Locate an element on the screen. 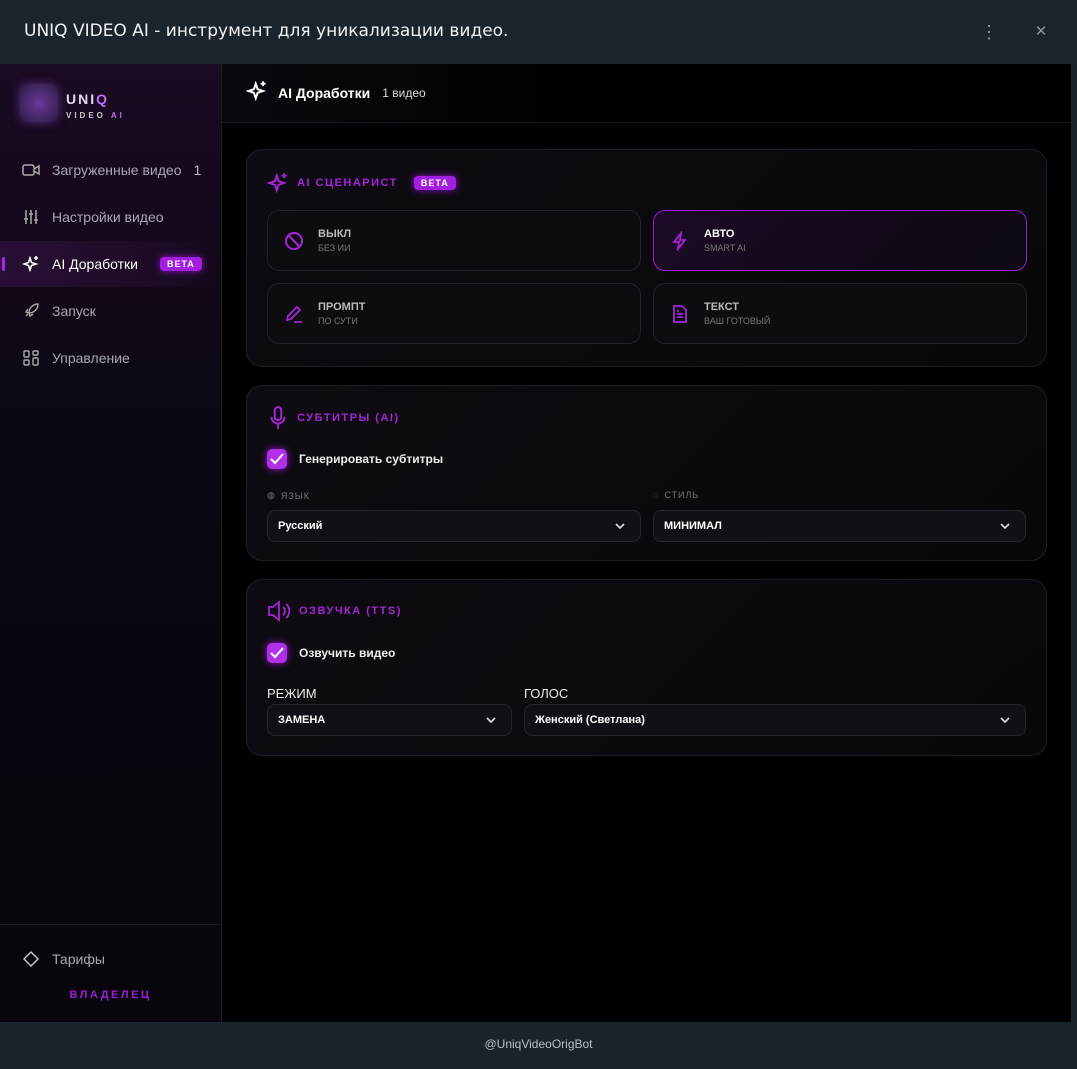  ban-icon is located at coordinates (295, 241).